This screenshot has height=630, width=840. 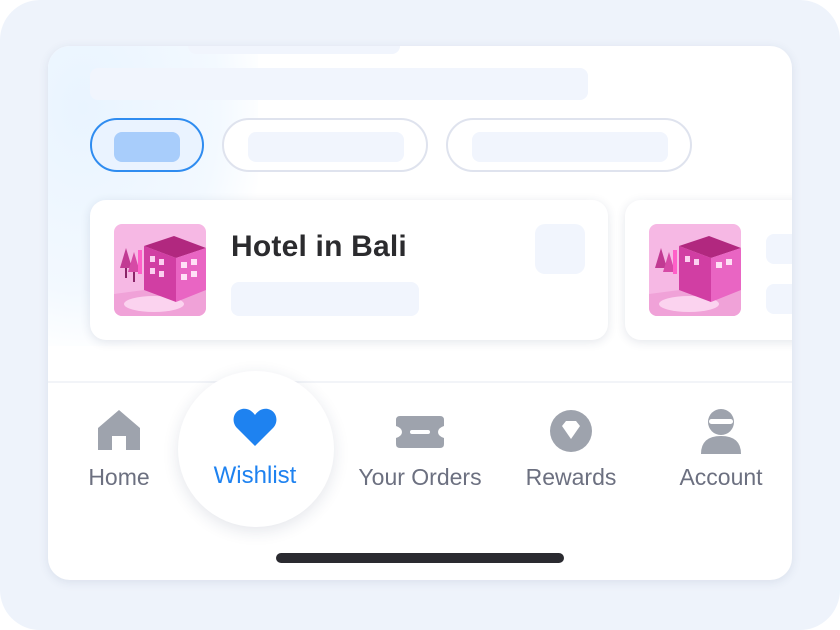 What do you see at coordinates (319, 246) in the screenshot?
I see `card-title: Hotel in Bali` at bounding box center [319, 246].